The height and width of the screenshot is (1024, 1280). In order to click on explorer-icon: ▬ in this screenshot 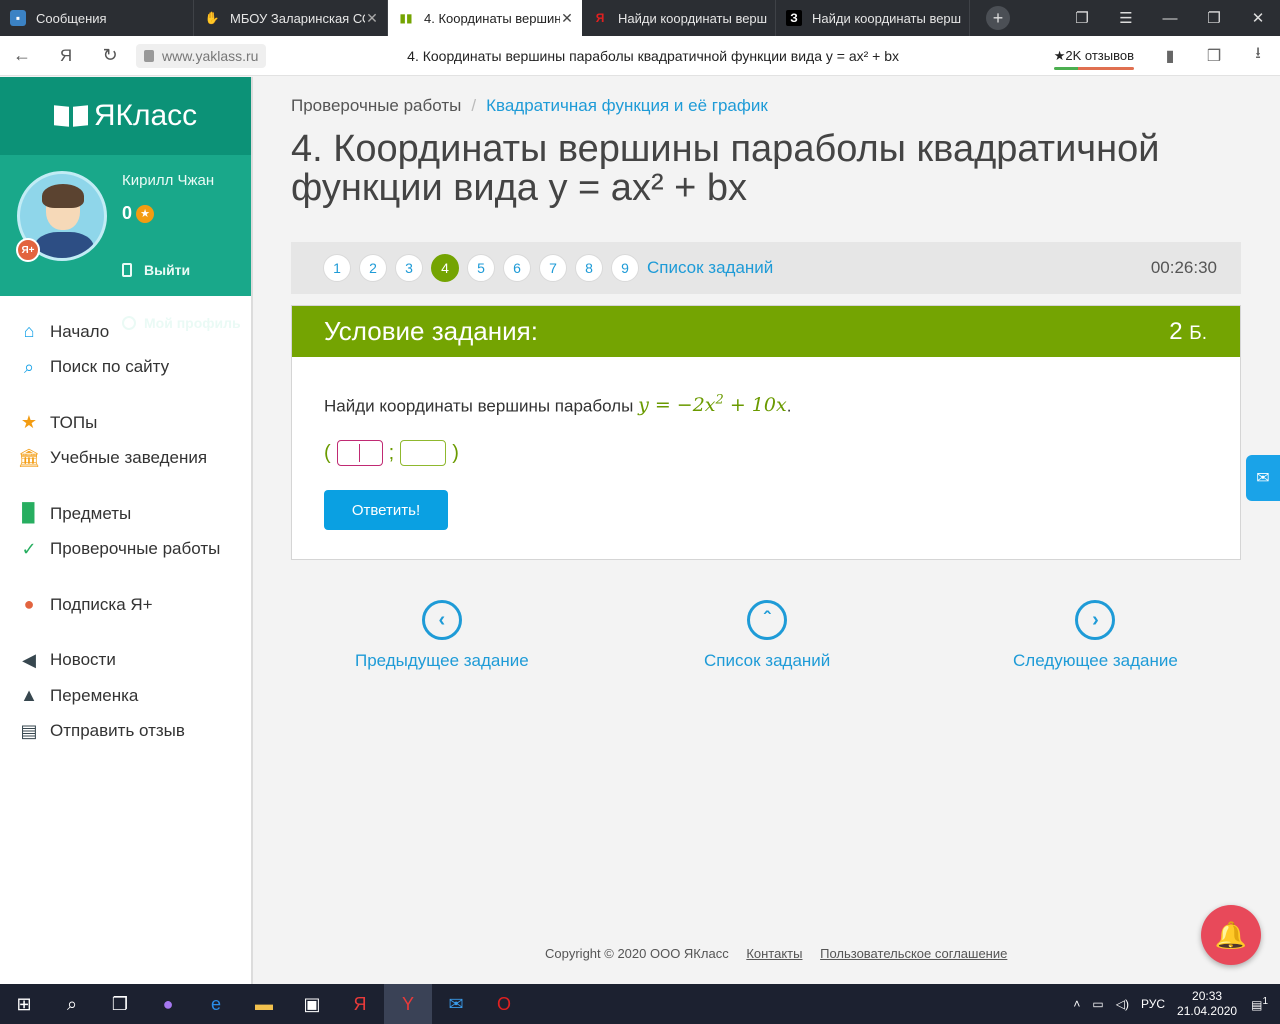, I will do `click(264, 1004)`.